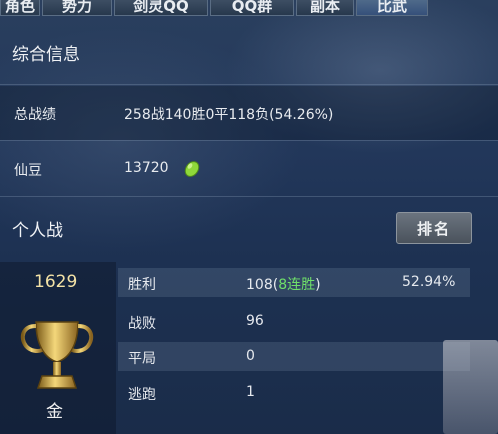 The image size is (498, 434). I want to click on gold-trophy-icon, so click(57, 355).